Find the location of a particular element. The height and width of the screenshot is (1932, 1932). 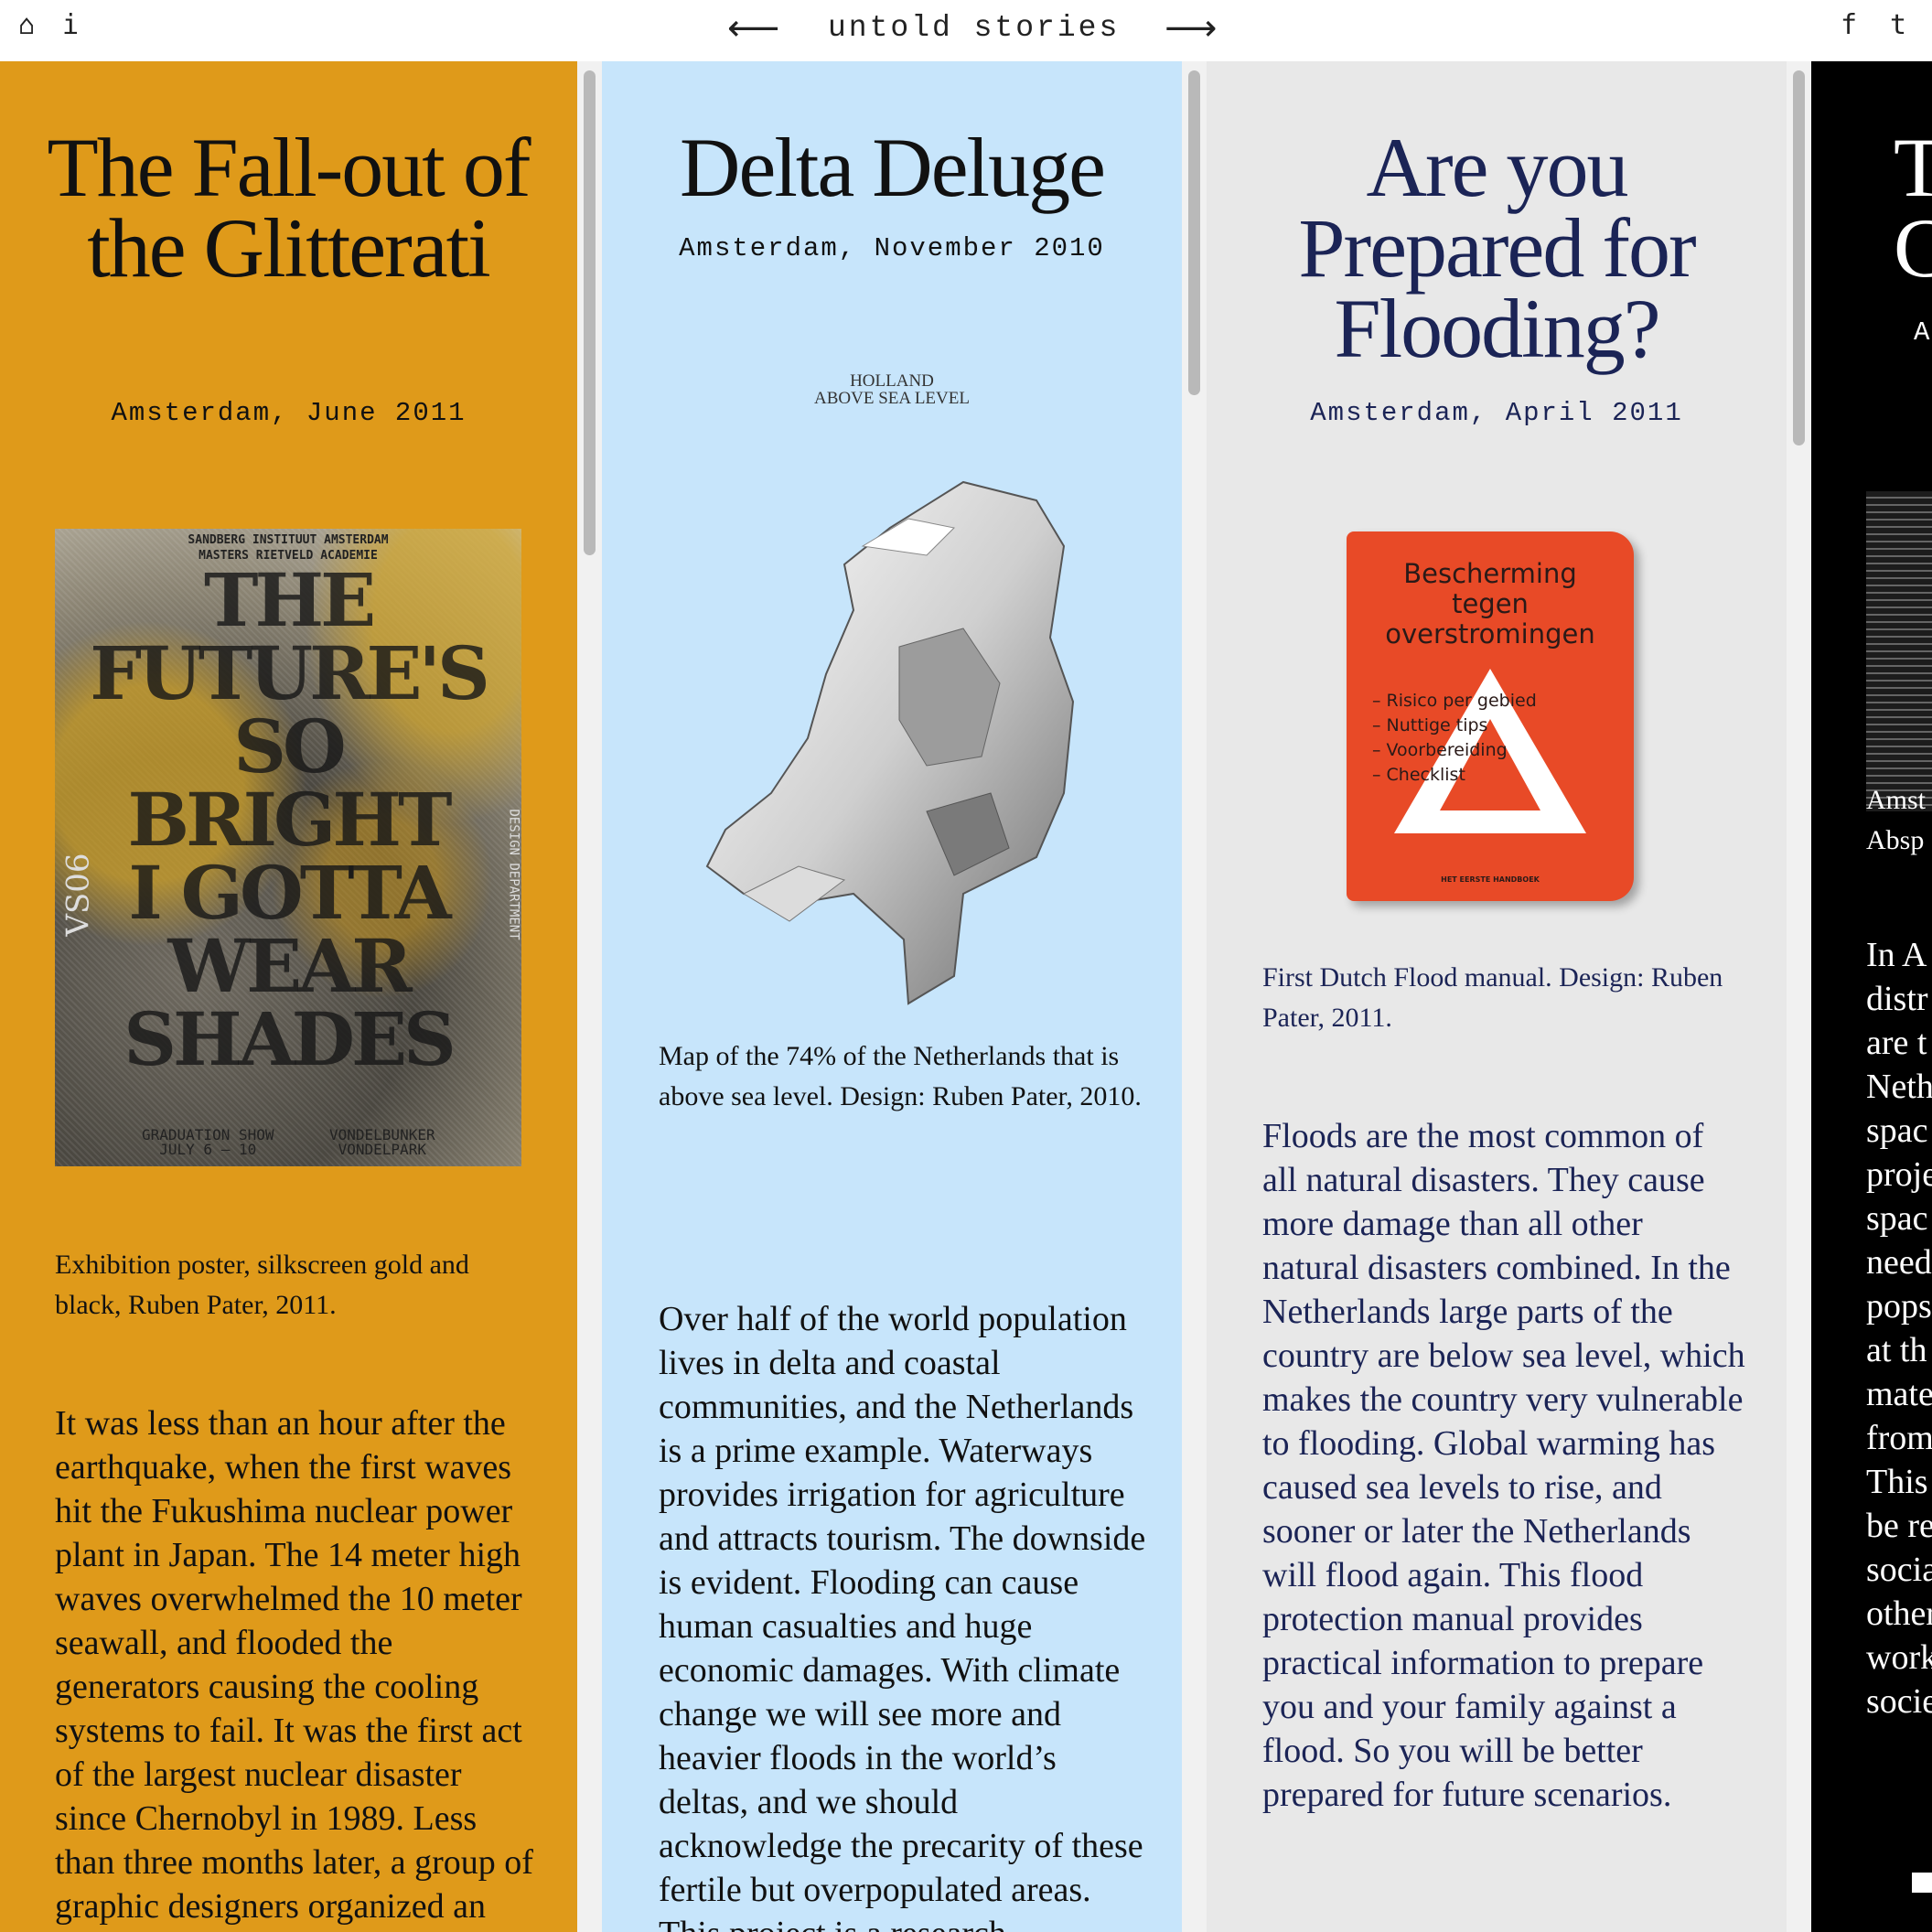

twitter-icon: t is located at coordinates (1898, 25).